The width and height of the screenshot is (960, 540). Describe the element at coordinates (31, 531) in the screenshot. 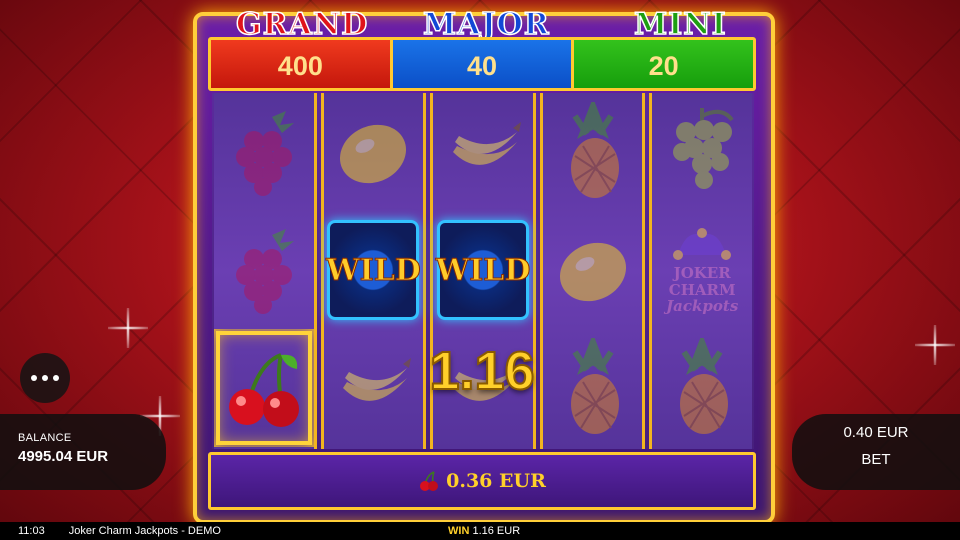

I see `clock: 11:03` at that location.